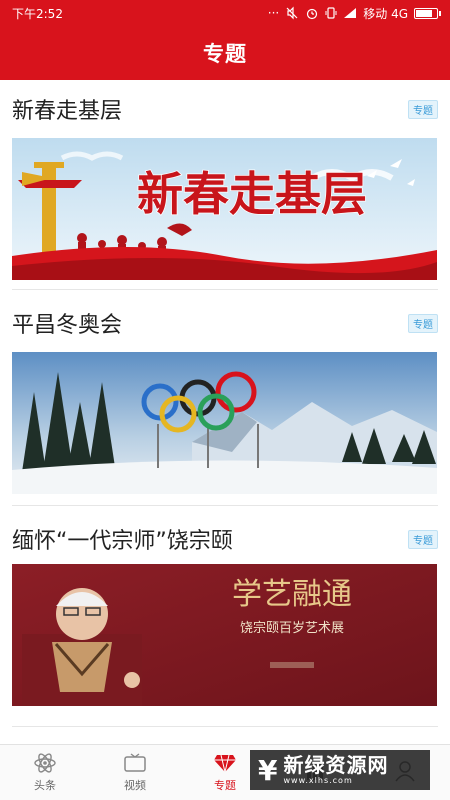  I want to click on site-watermark: ¥ 新绿资源网 www.xlhs.com, so click(340, 770).